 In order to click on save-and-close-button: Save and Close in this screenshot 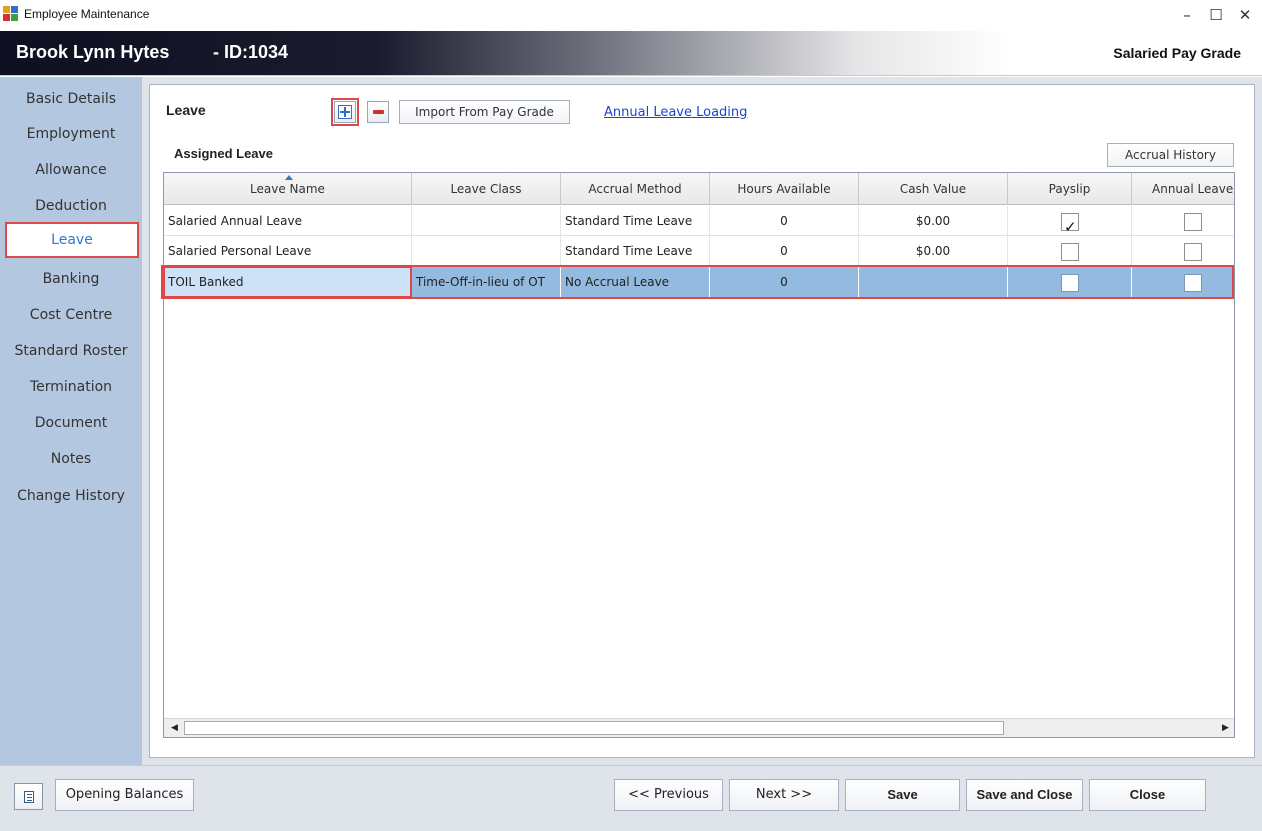, I will do `click(1024, 795)`.